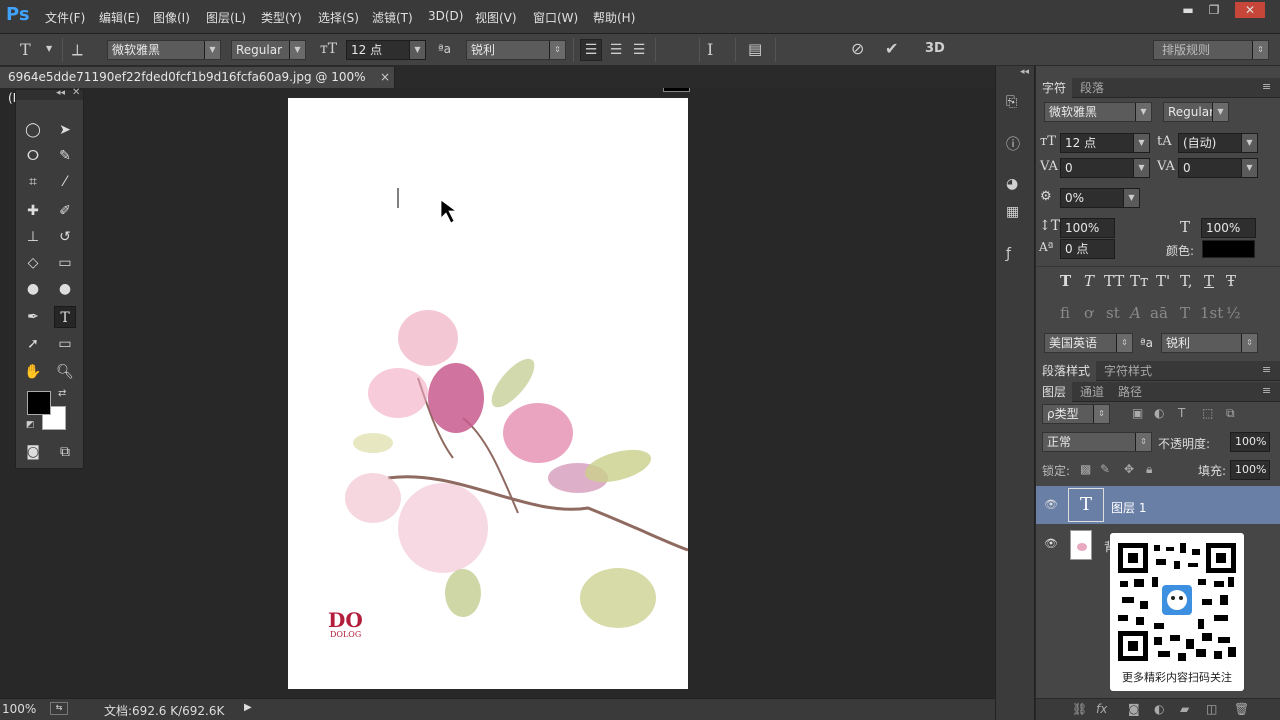 The image size is (1280, 720). Describe the element at coordinates (1177, 612) in the screenshot. I see `qr-code-overlay: 更多精彩内容扫码关注` at that location.